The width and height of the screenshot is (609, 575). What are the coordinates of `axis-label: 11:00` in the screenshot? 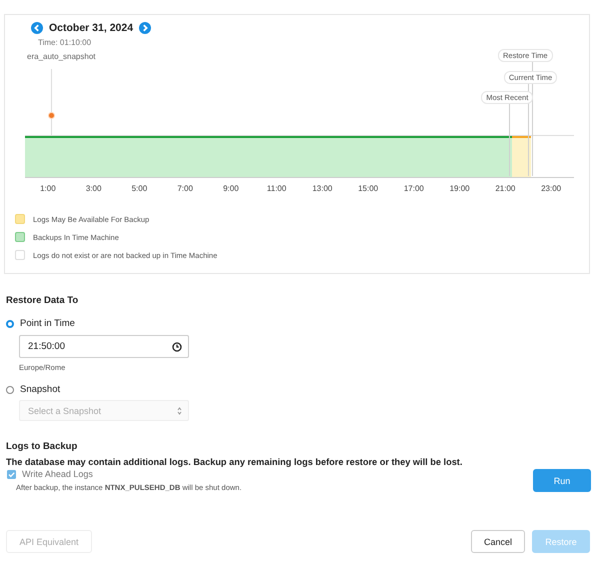 It's located at (276, 188).